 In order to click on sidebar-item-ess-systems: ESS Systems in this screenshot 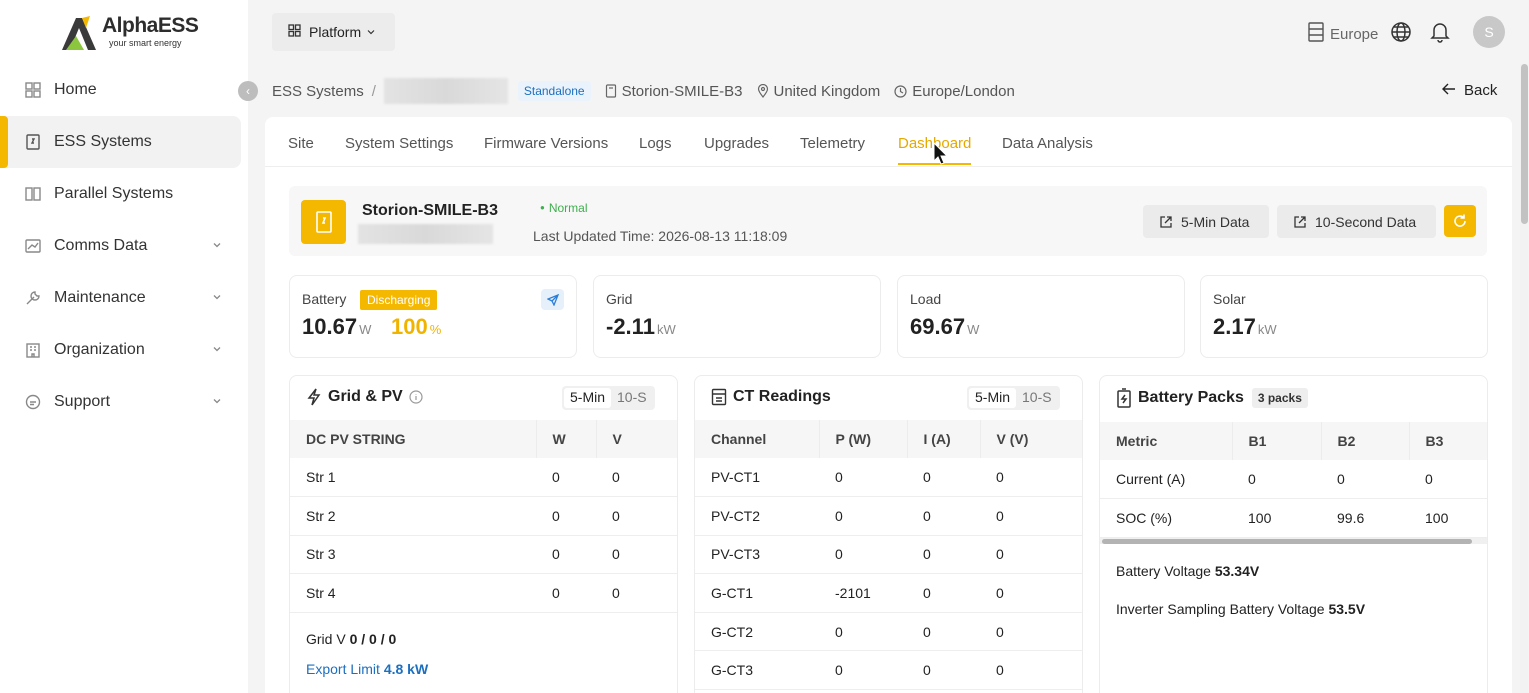, I will do `click(120, 142)`.